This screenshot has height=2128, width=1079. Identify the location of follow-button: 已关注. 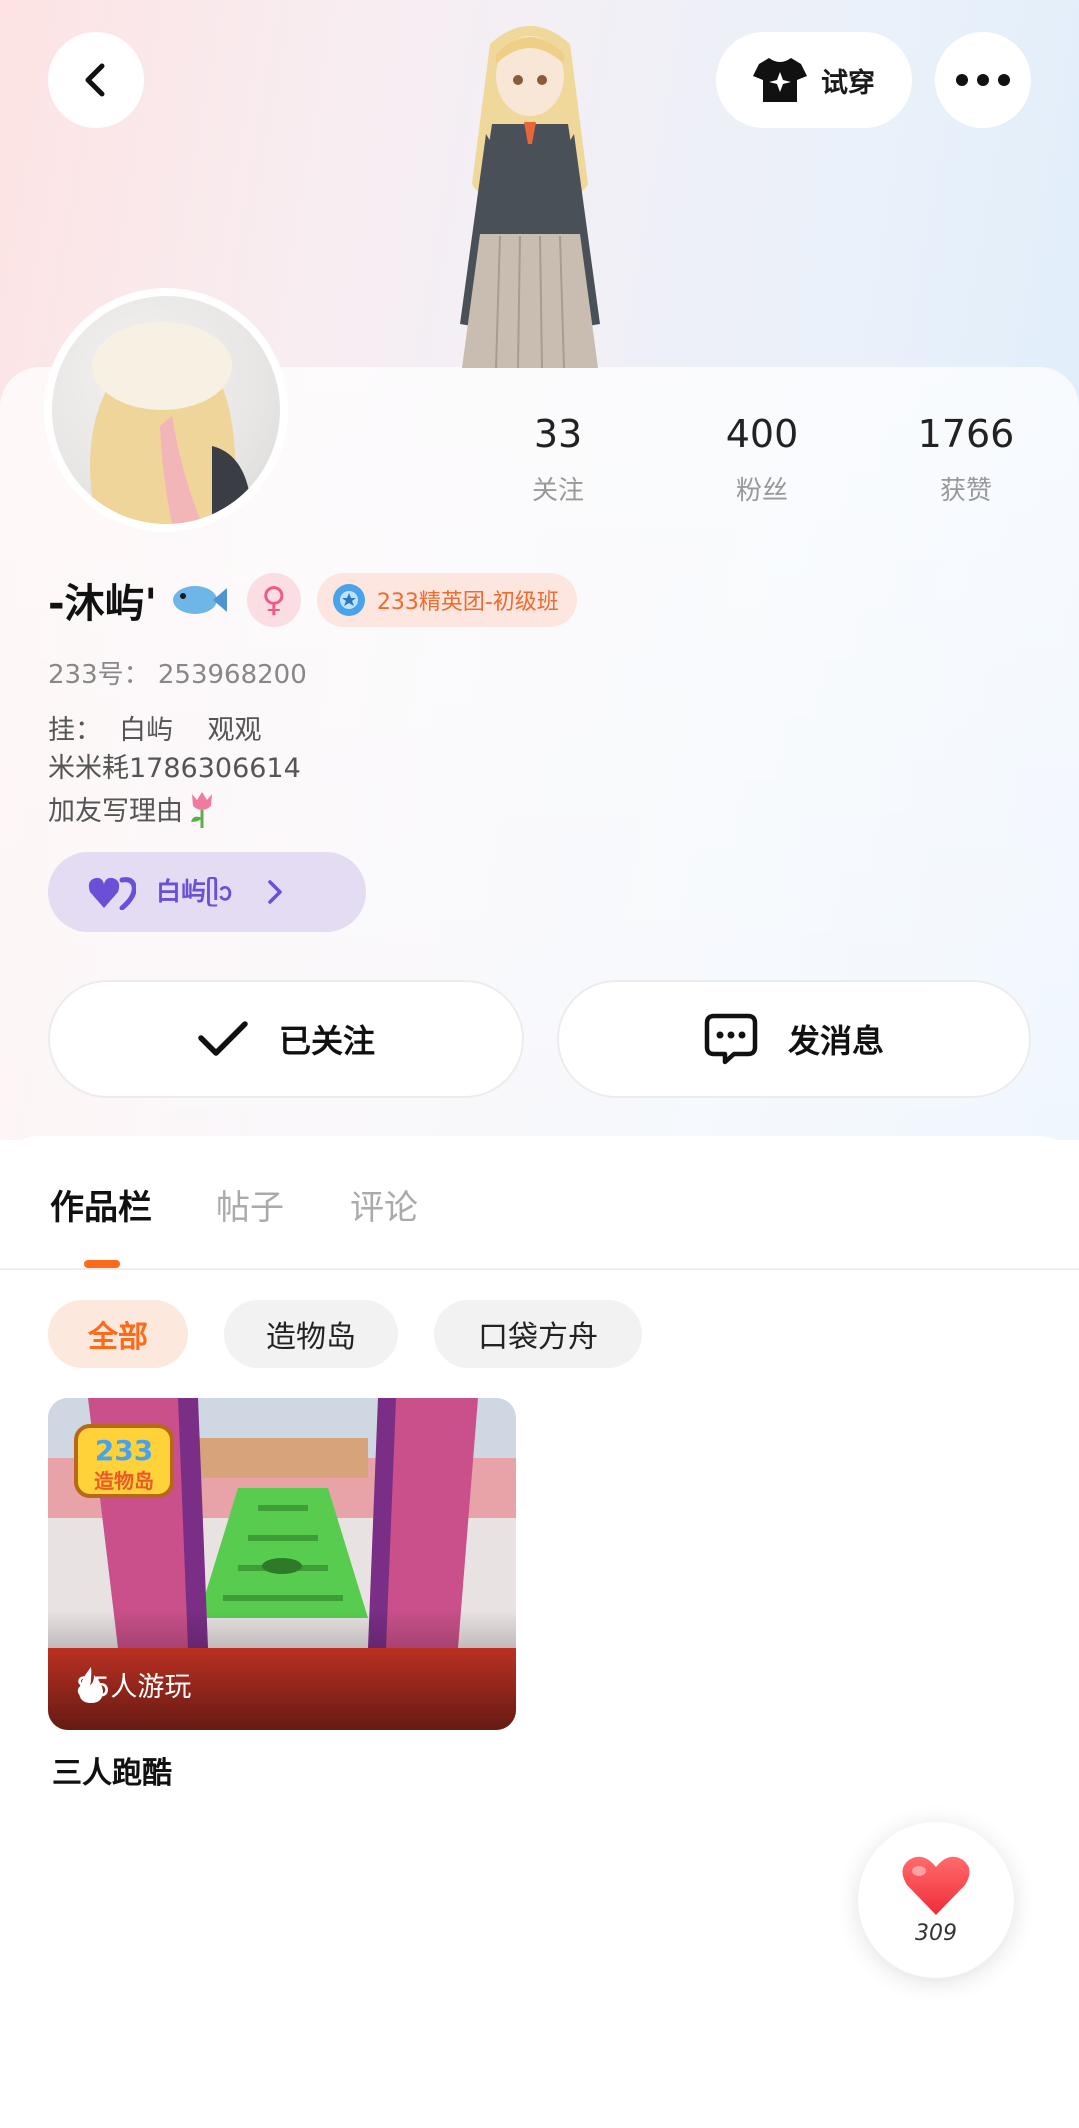
(286, 1039).